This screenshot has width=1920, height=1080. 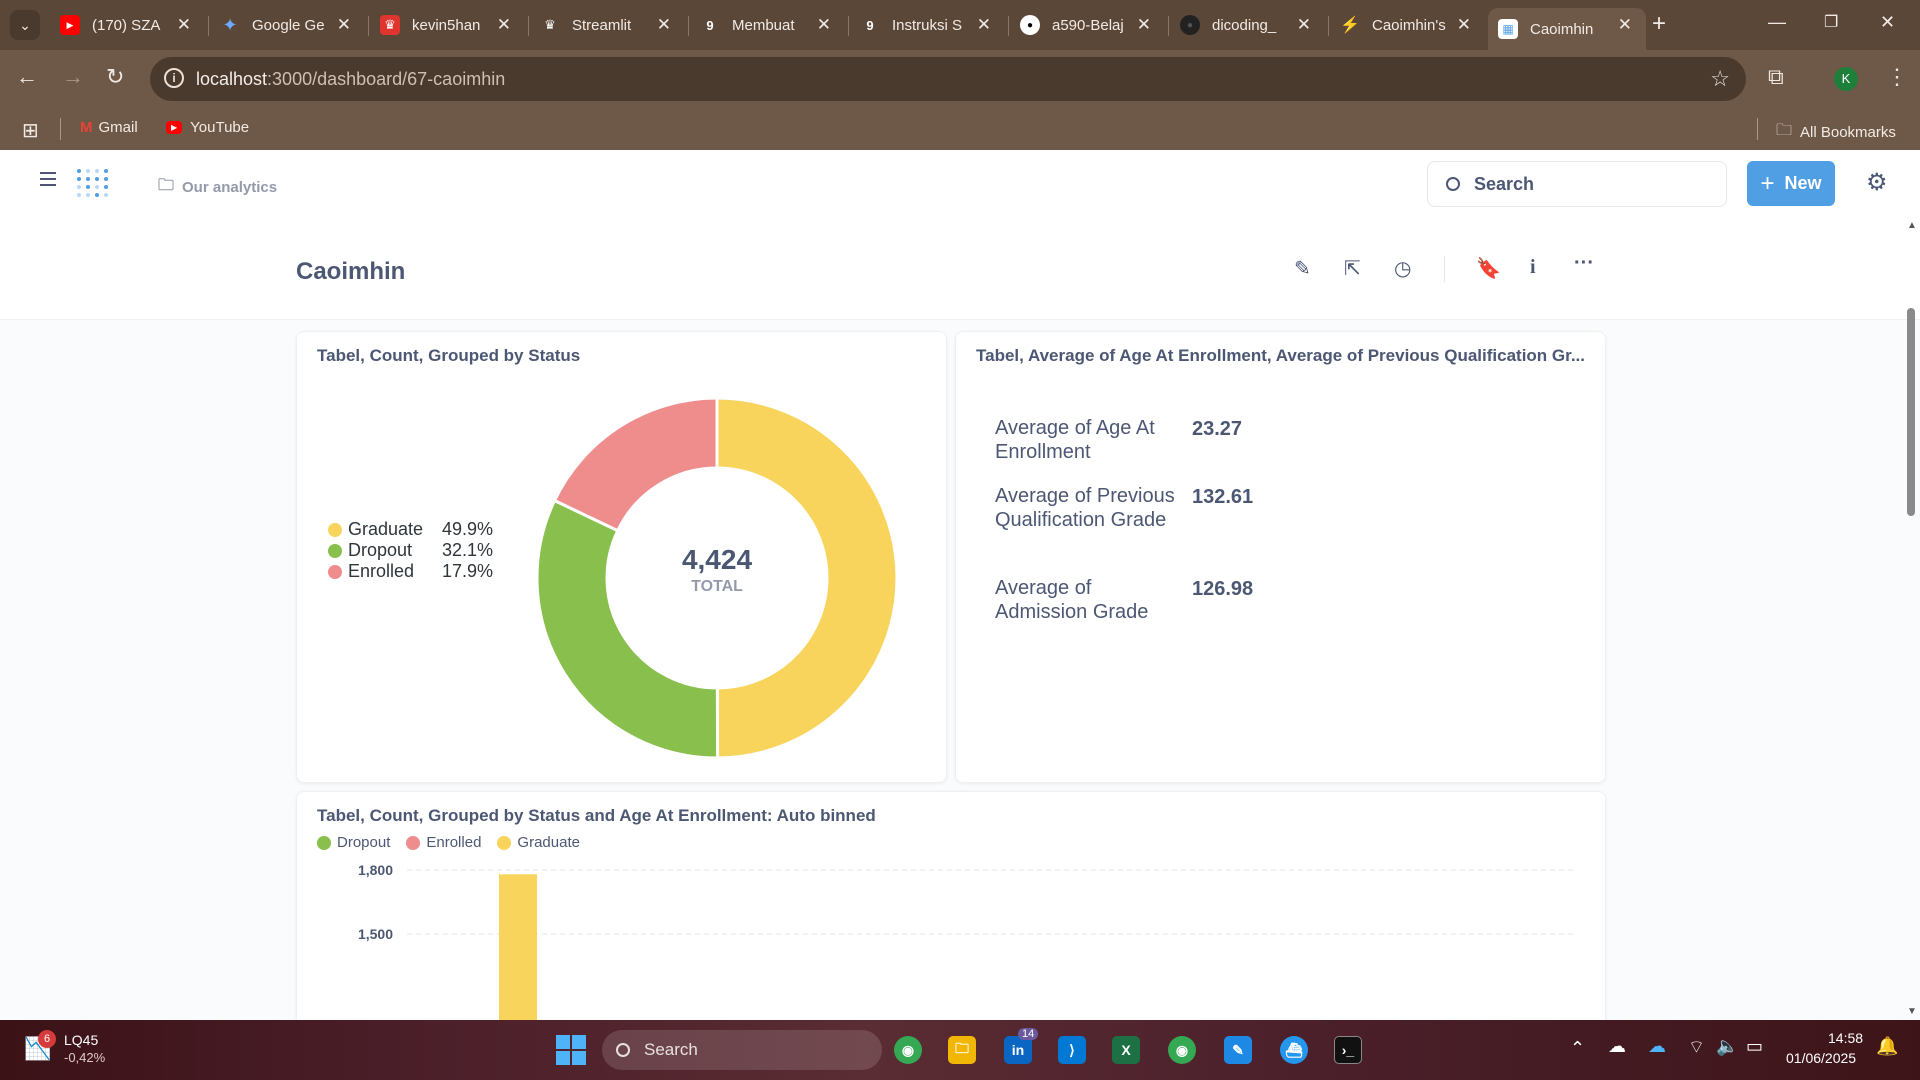 What do you see at coordinates (927, 25) in the screenshot?
I see `browser-tab-6: 9 Instruksi S ✕` at bounding box center [927, 25].